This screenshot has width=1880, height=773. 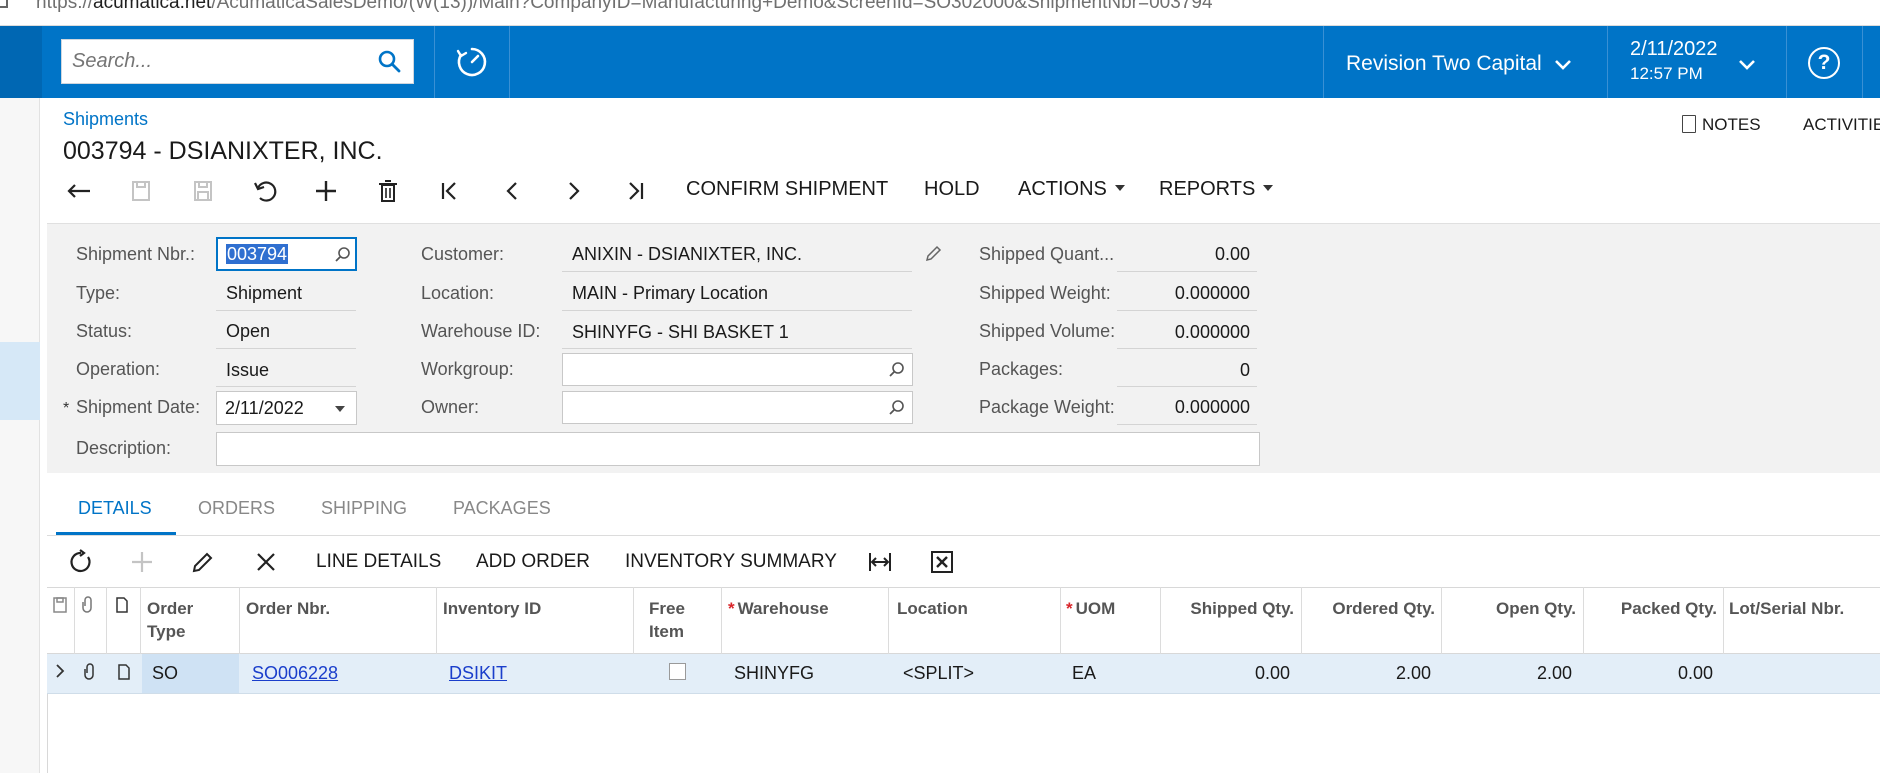 What do you see at coordinates (687, 254) in the screenshot?
I see `customer-value: ANIXIN - DSIANIXTER, INC.` at bounding box center [687, 254].